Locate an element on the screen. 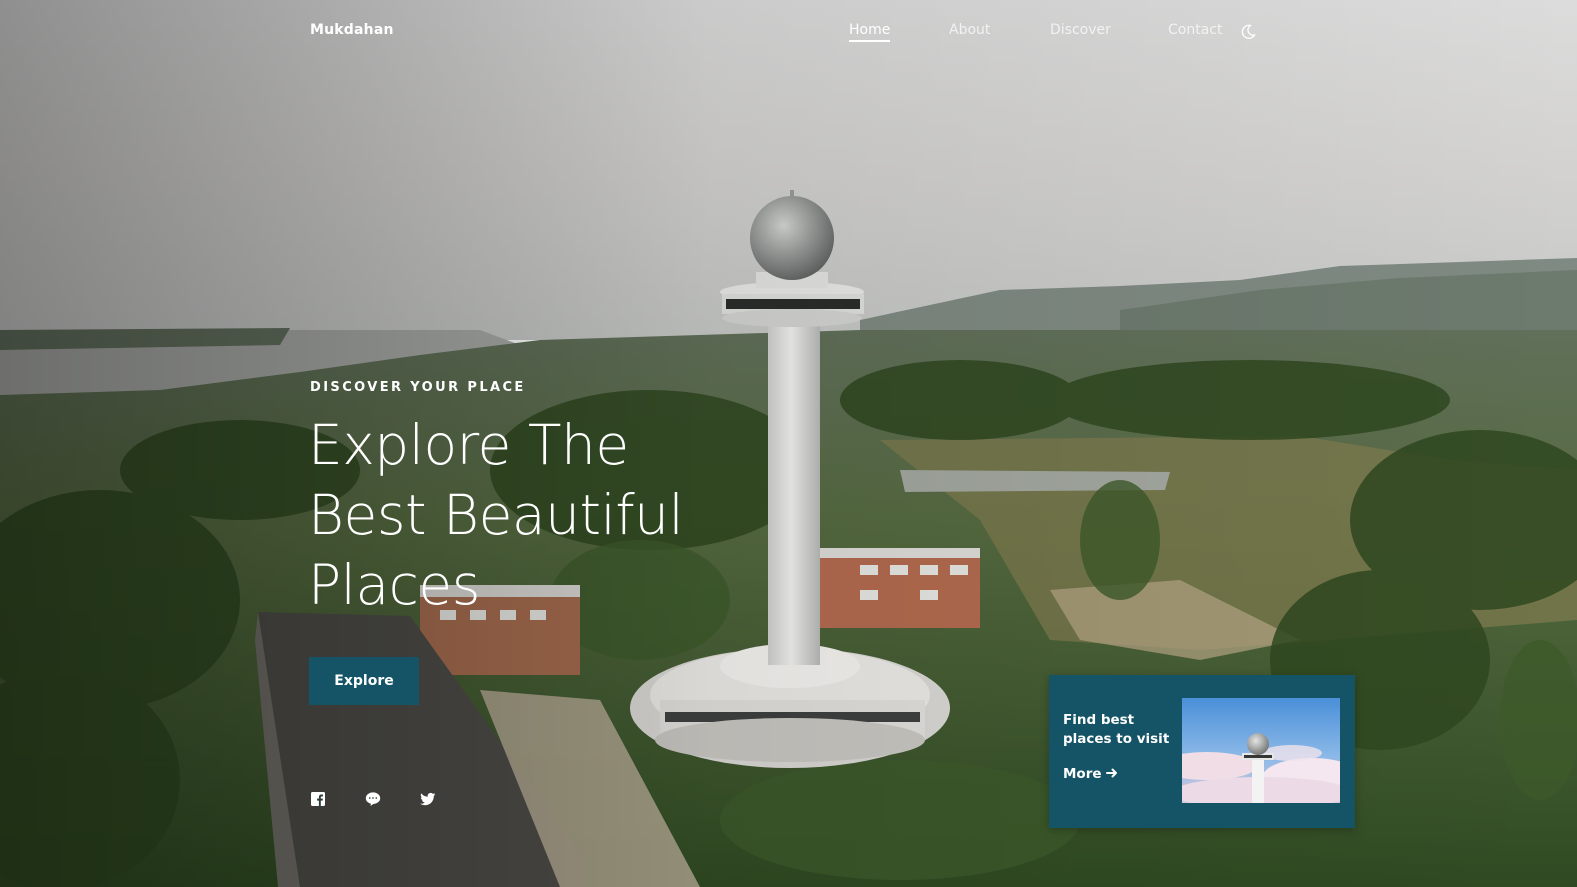 This screenshot has height=887, width=1577. hero-eyebrow: DISCOVER YOUR PLACE is located at coordinates (418, 387).